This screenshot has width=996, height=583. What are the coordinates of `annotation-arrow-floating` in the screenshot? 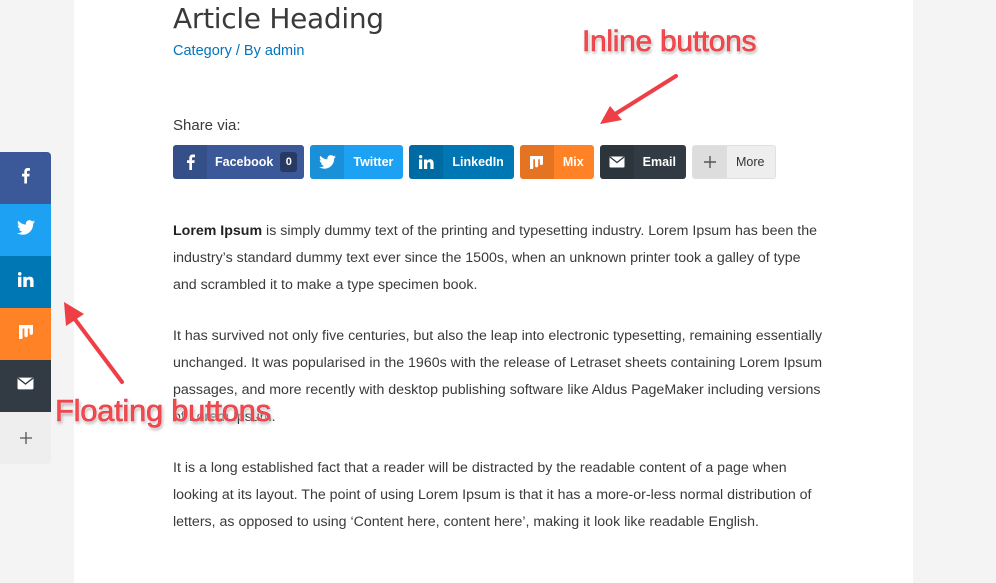 It's located at (94, 343).